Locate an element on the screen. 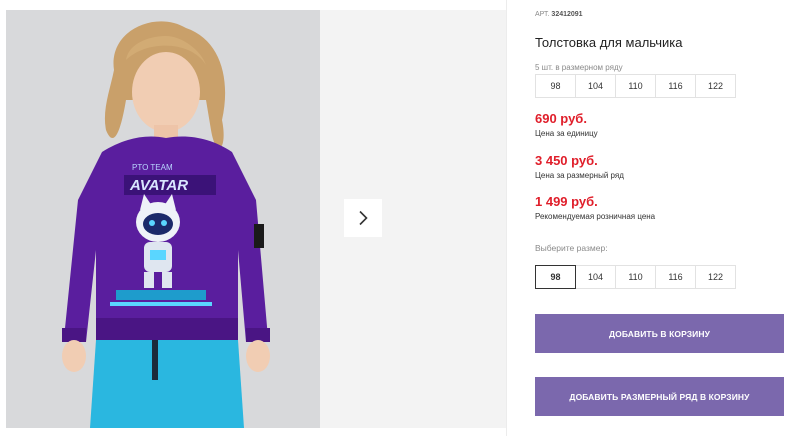  size-select-label: Выберите размер: is located at coordinates (571, 248).